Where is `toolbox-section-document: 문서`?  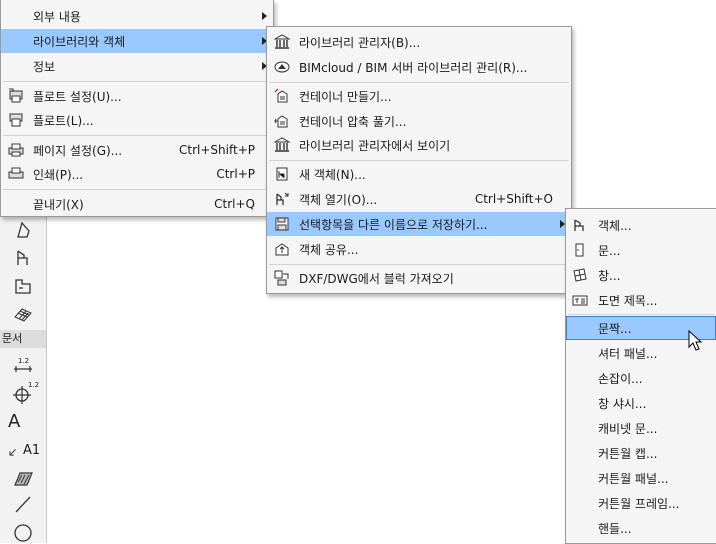
toolbox-section-document: 문서 is located at coordinates (23, 339).